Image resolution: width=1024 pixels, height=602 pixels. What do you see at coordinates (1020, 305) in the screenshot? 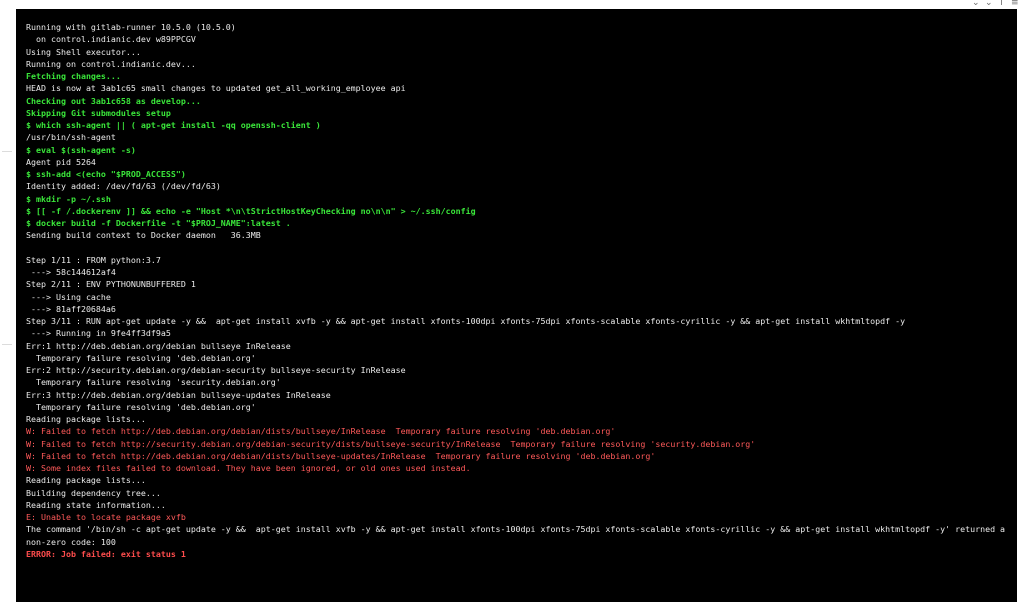
I see `right-border` at bounding box center [1020, 305].